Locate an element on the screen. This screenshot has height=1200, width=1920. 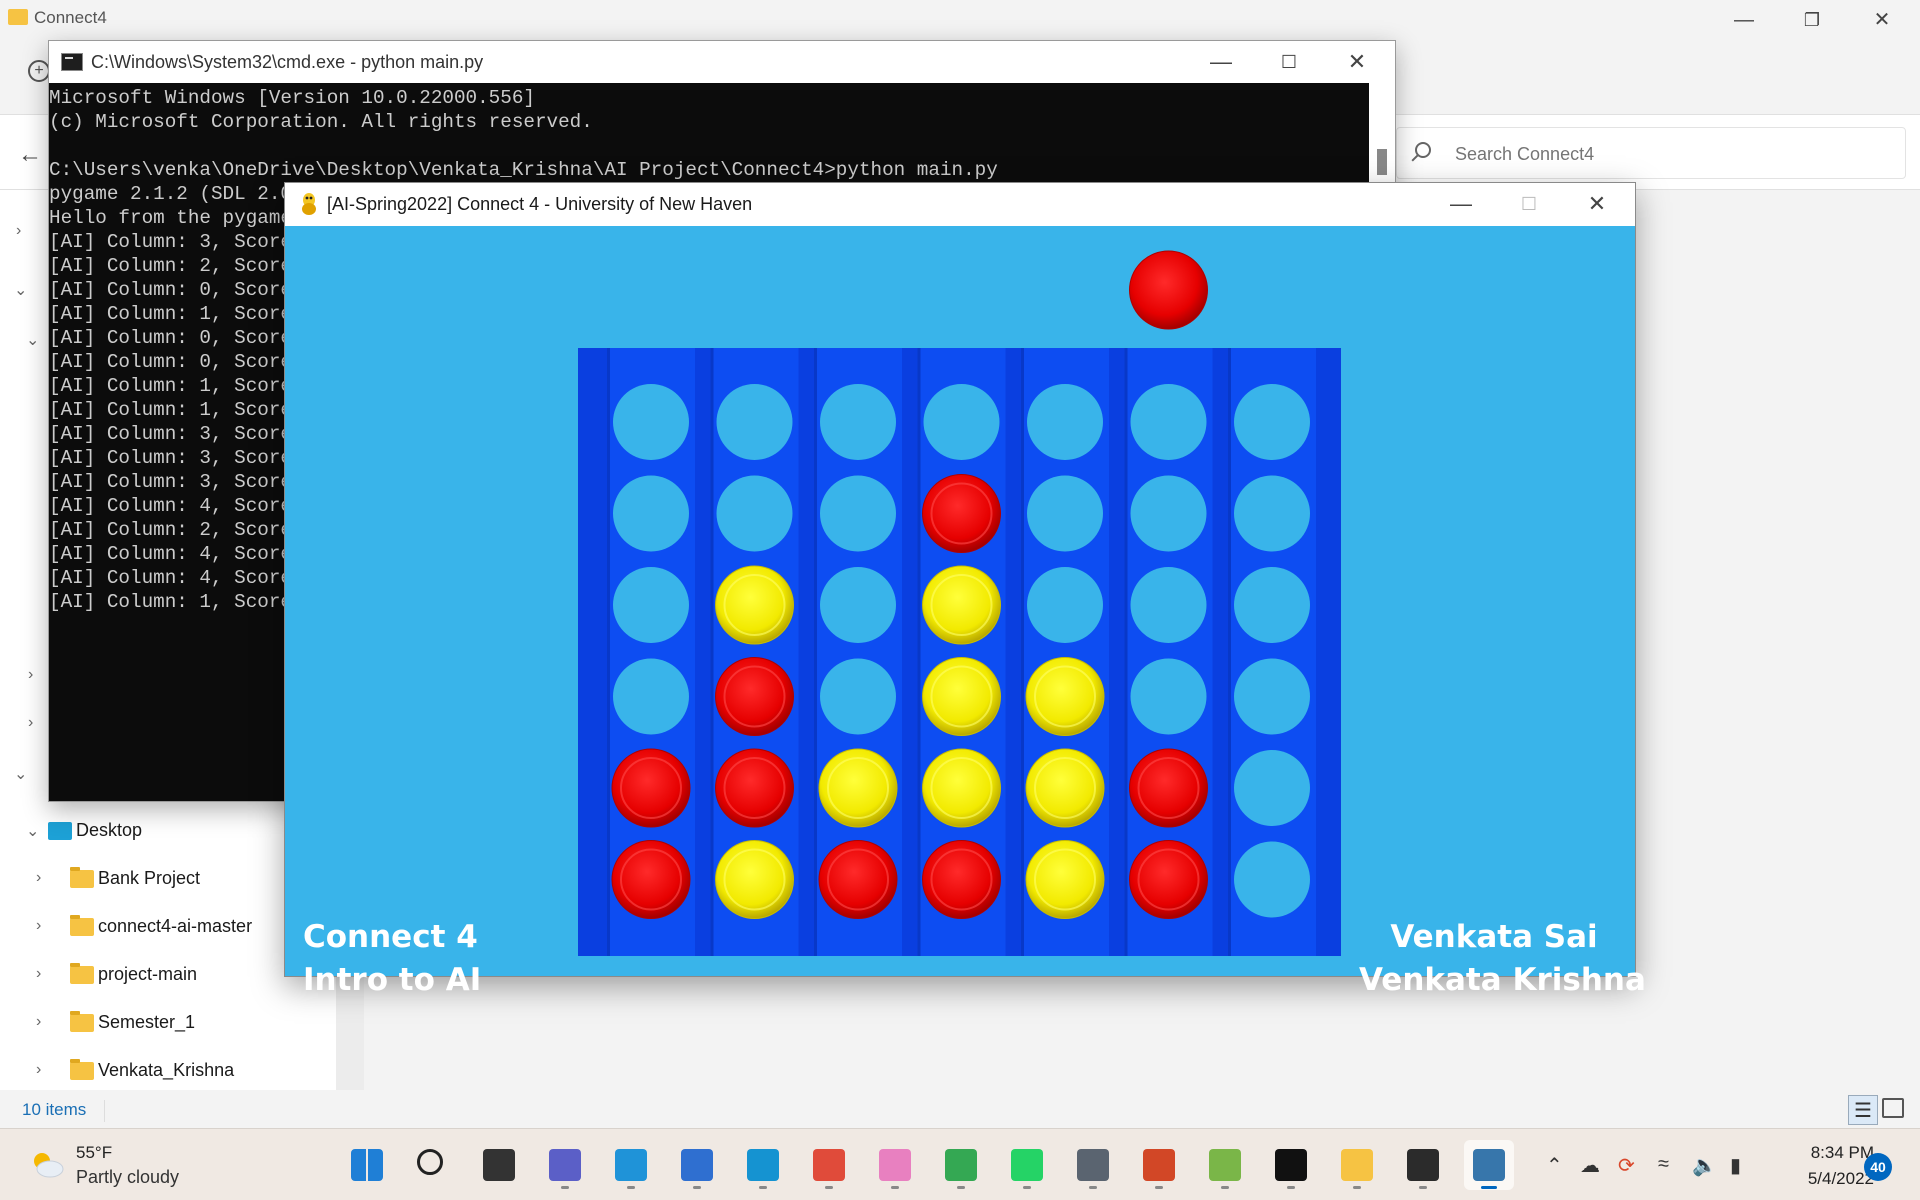
paint3d-app is located at coordinates (895, 1165).